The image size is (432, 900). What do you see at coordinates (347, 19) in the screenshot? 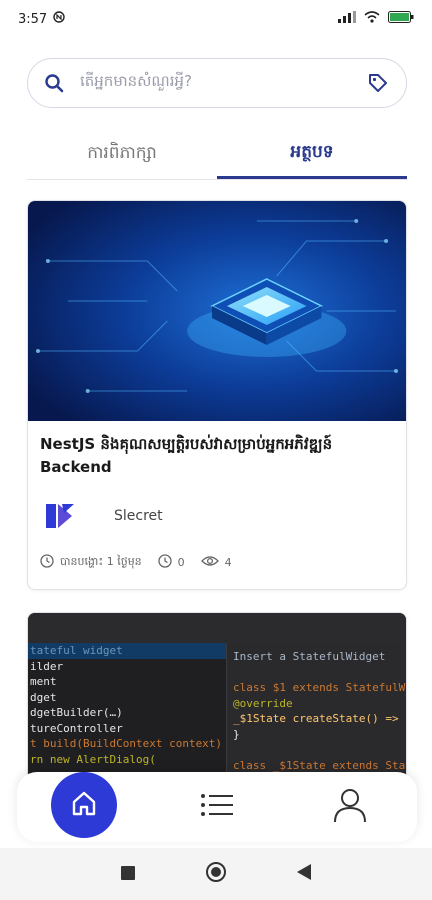
I see `signal-icon` at bounding box center [347, 19].